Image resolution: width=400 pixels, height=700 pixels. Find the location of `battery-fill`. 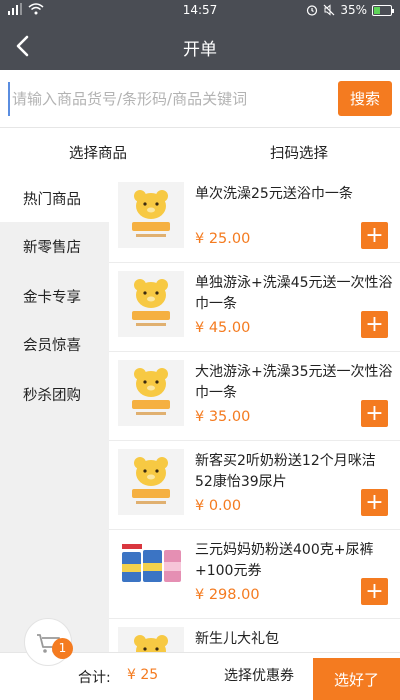

battery-fill is located at coordinates (377, 10).